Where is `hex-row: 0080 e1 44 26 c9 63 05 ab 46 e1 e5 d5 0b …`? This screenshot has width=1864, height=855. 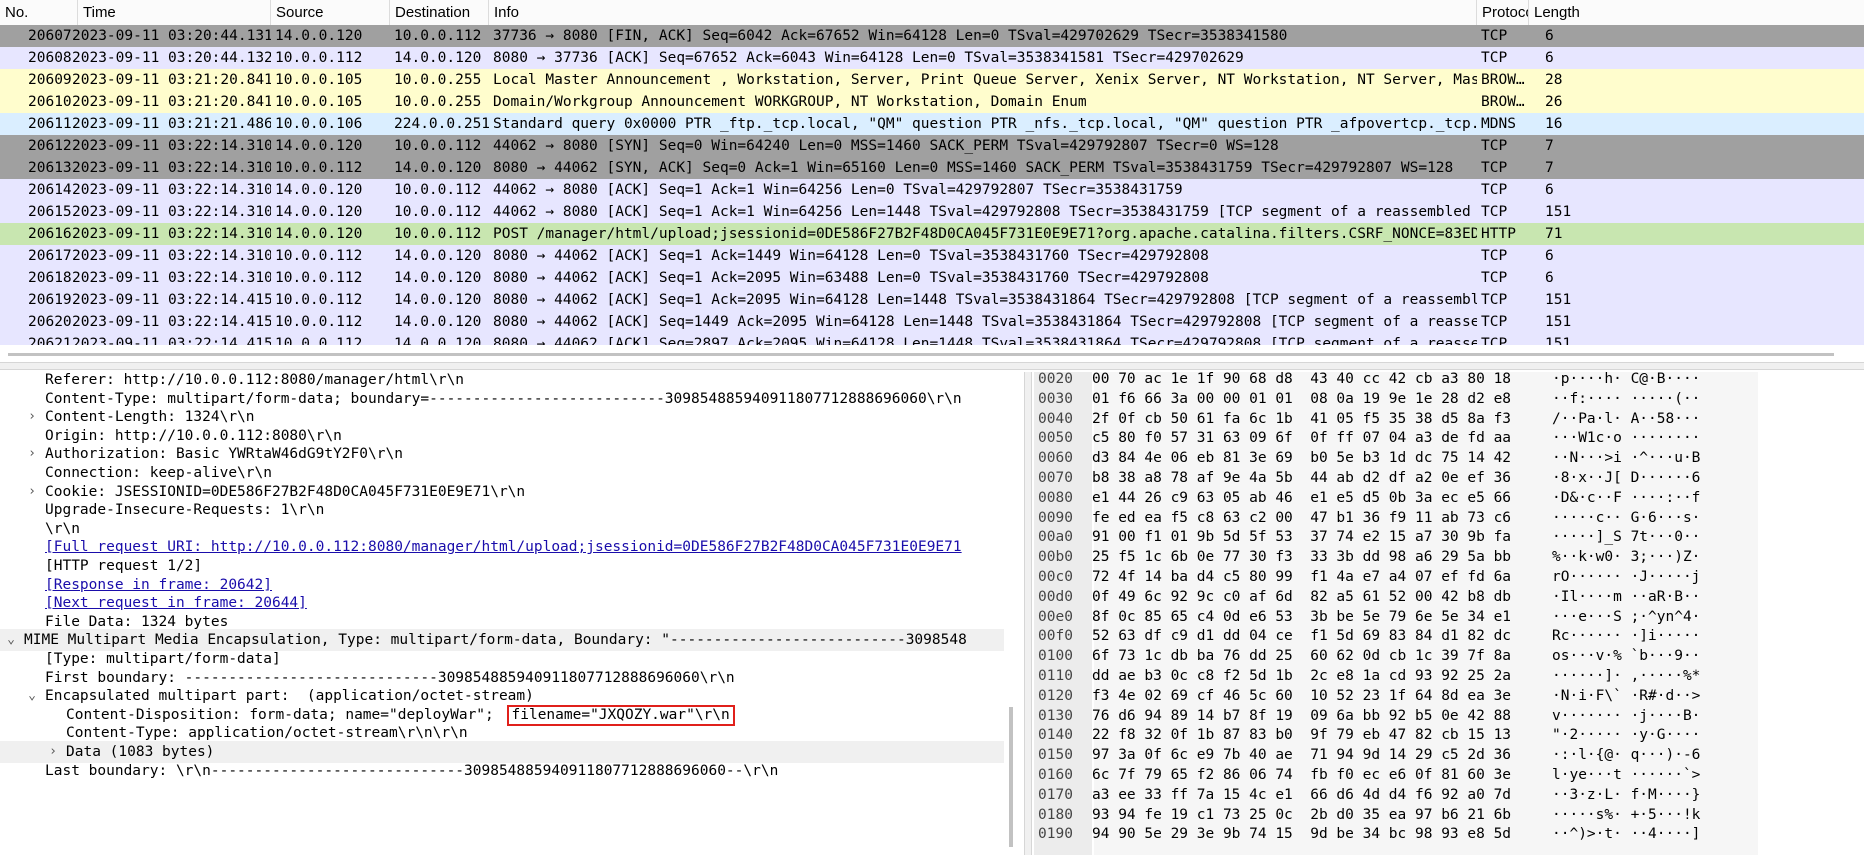
hex-row: 0080 e1 44 26 c9 63 05 ab 46 e1 e5 d5 0b … is located at coordinates (1449, 498).